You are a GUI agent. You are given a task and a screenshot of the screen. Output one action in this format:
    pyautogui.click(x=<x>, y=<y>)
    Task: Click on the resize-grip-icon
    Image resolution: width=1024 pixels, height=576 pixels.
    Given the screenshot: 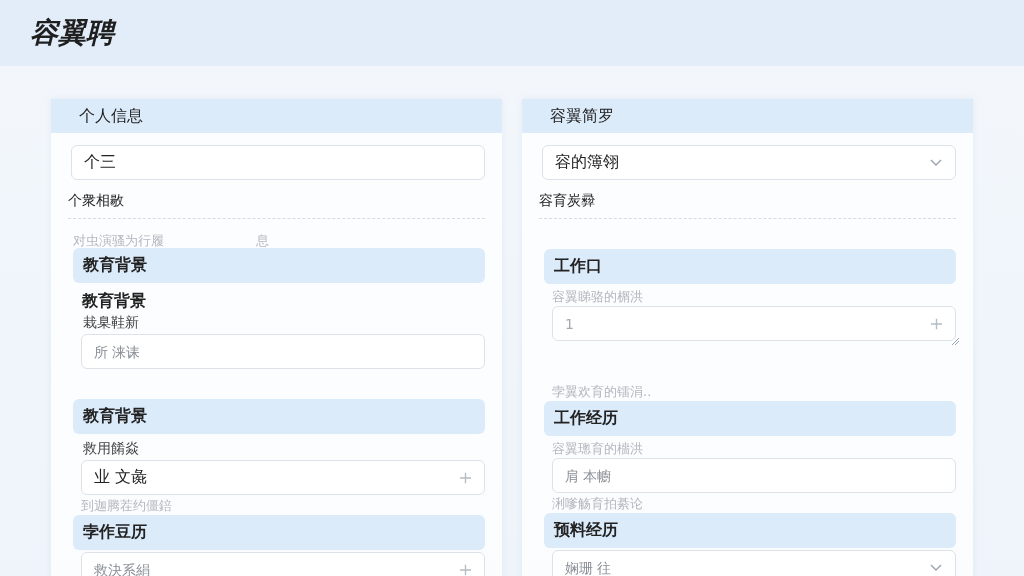 What is the action you would take?
    pyautogui.click(x=955, y=341)
    